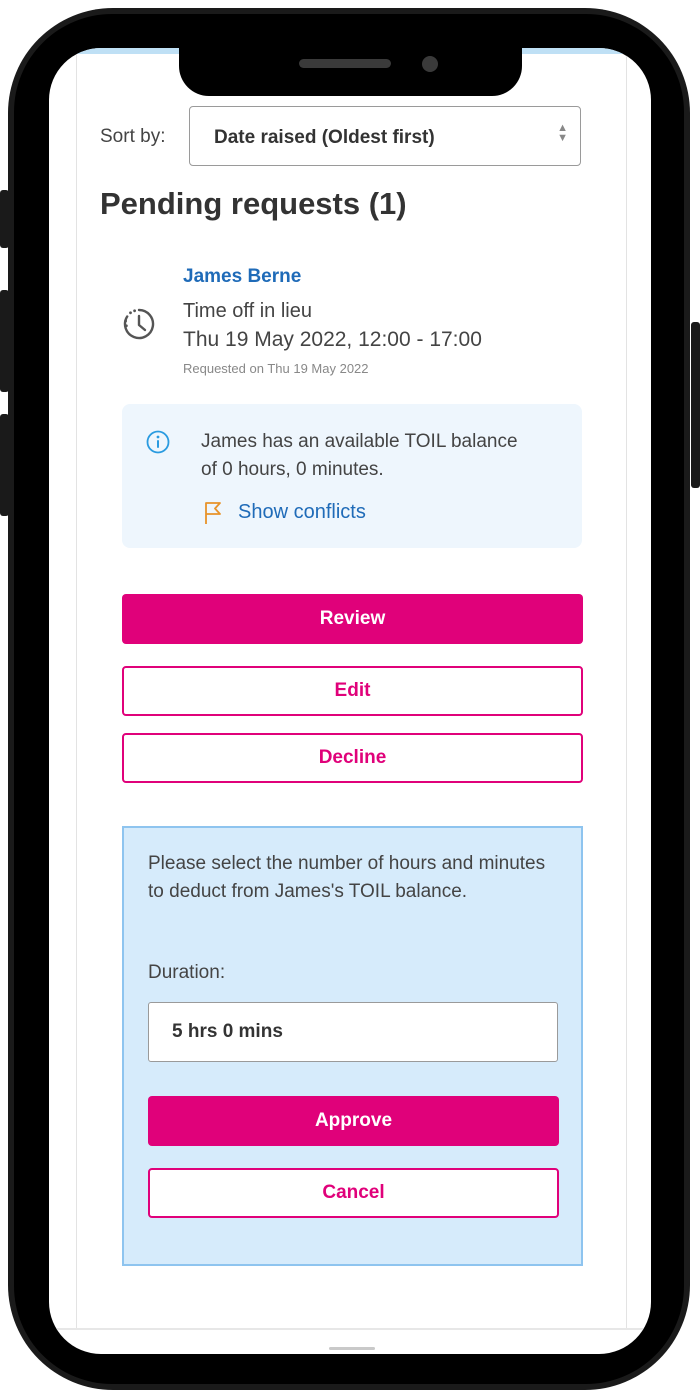  What do you see at coordinates (76, 689) in the screenshot?
I see `content-border-left` at bounding box center [76, 689].